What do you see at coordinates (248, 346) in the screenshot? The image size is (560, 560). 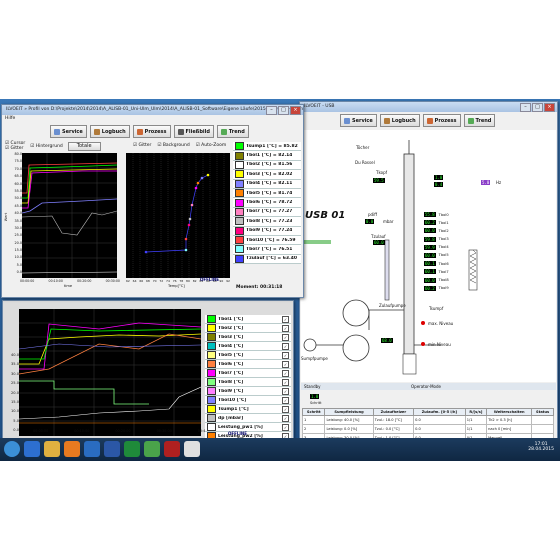 I see `legend-item: Tbol4 [°C] ✓` at bounding box center [248, 346].